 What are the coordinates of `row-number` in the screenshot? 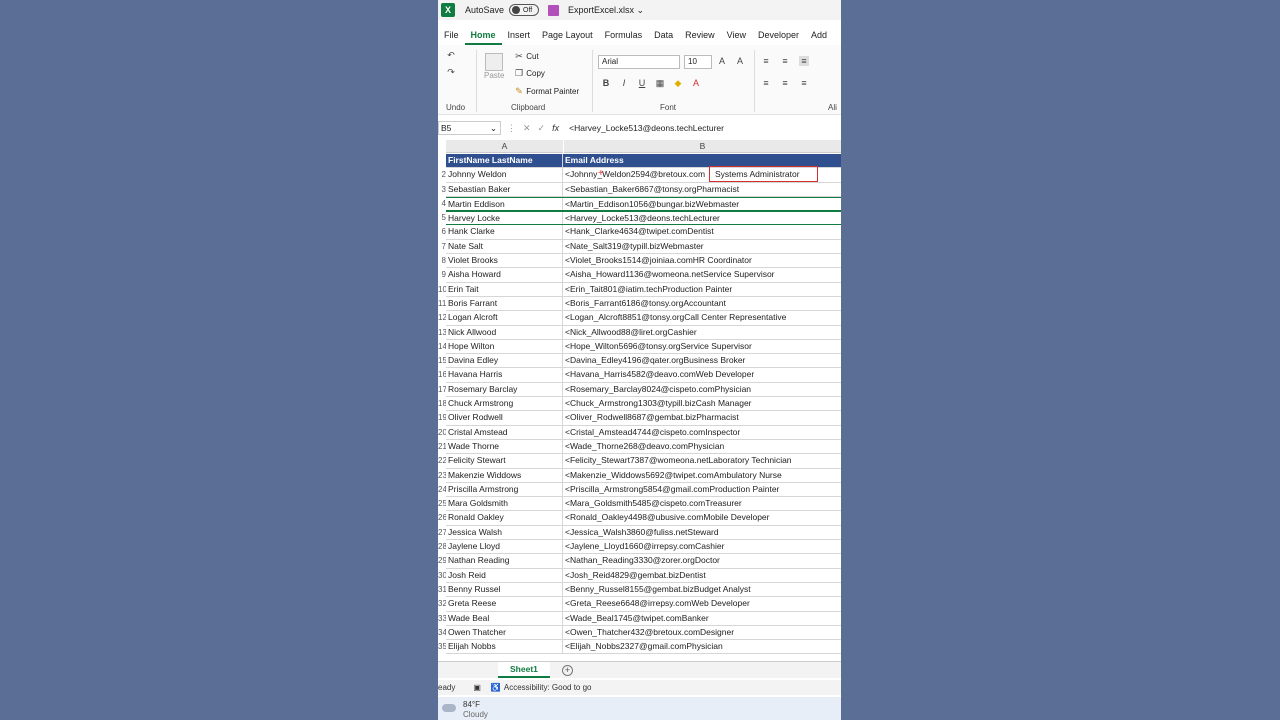 It's located at (442, 161).